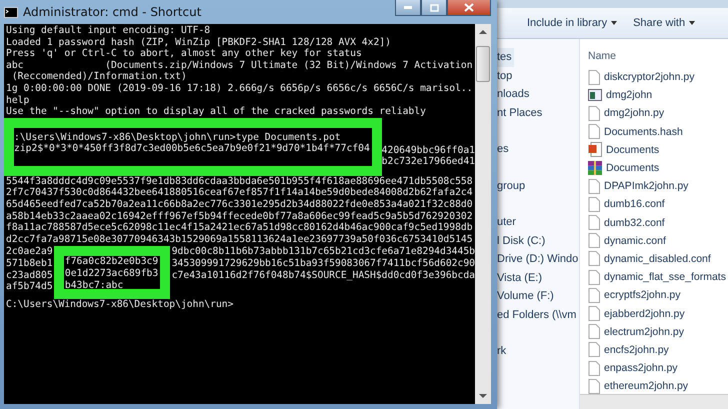  What do you see at coordinates (240, 193) in the screenshot?
I see `console-line: 2f7c70437f530c0d864432bee641880516ceaf67ef857f1f14a14be59d0bede84008d2b62fafa2c4` at bounding box center [240, 193].